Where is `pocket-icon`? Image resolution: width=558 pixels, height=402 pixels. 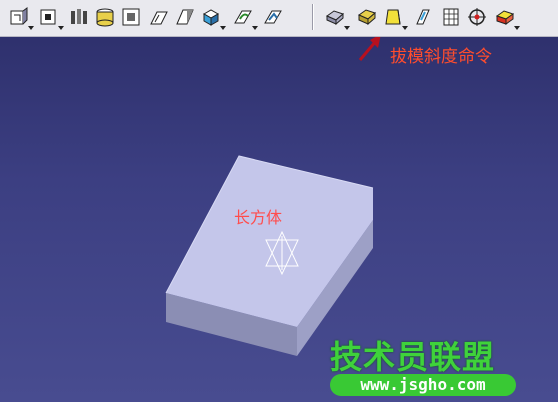 pocket-icon is located at coordinates (49, 17).